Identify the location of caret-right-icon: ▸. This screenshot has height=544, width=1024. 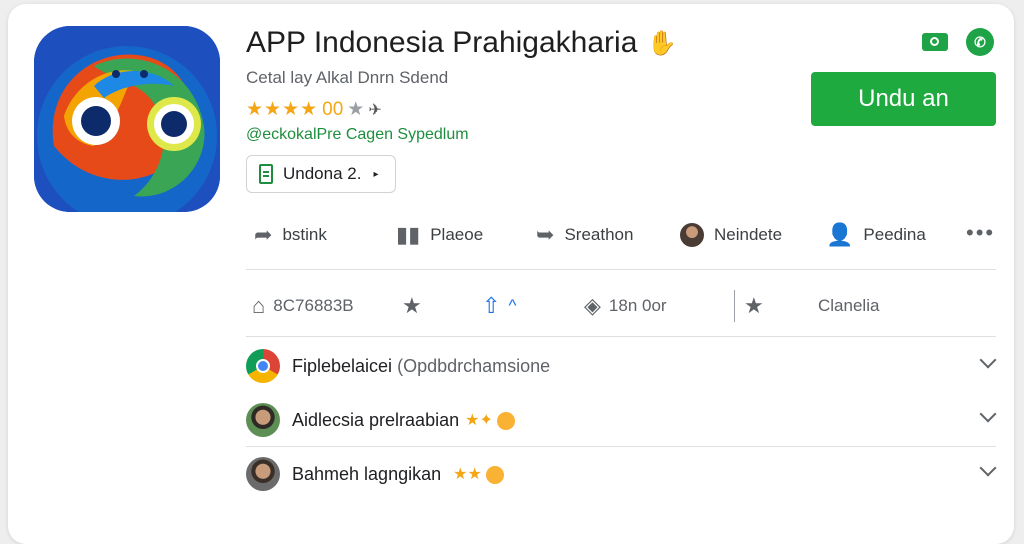
(376, 174).